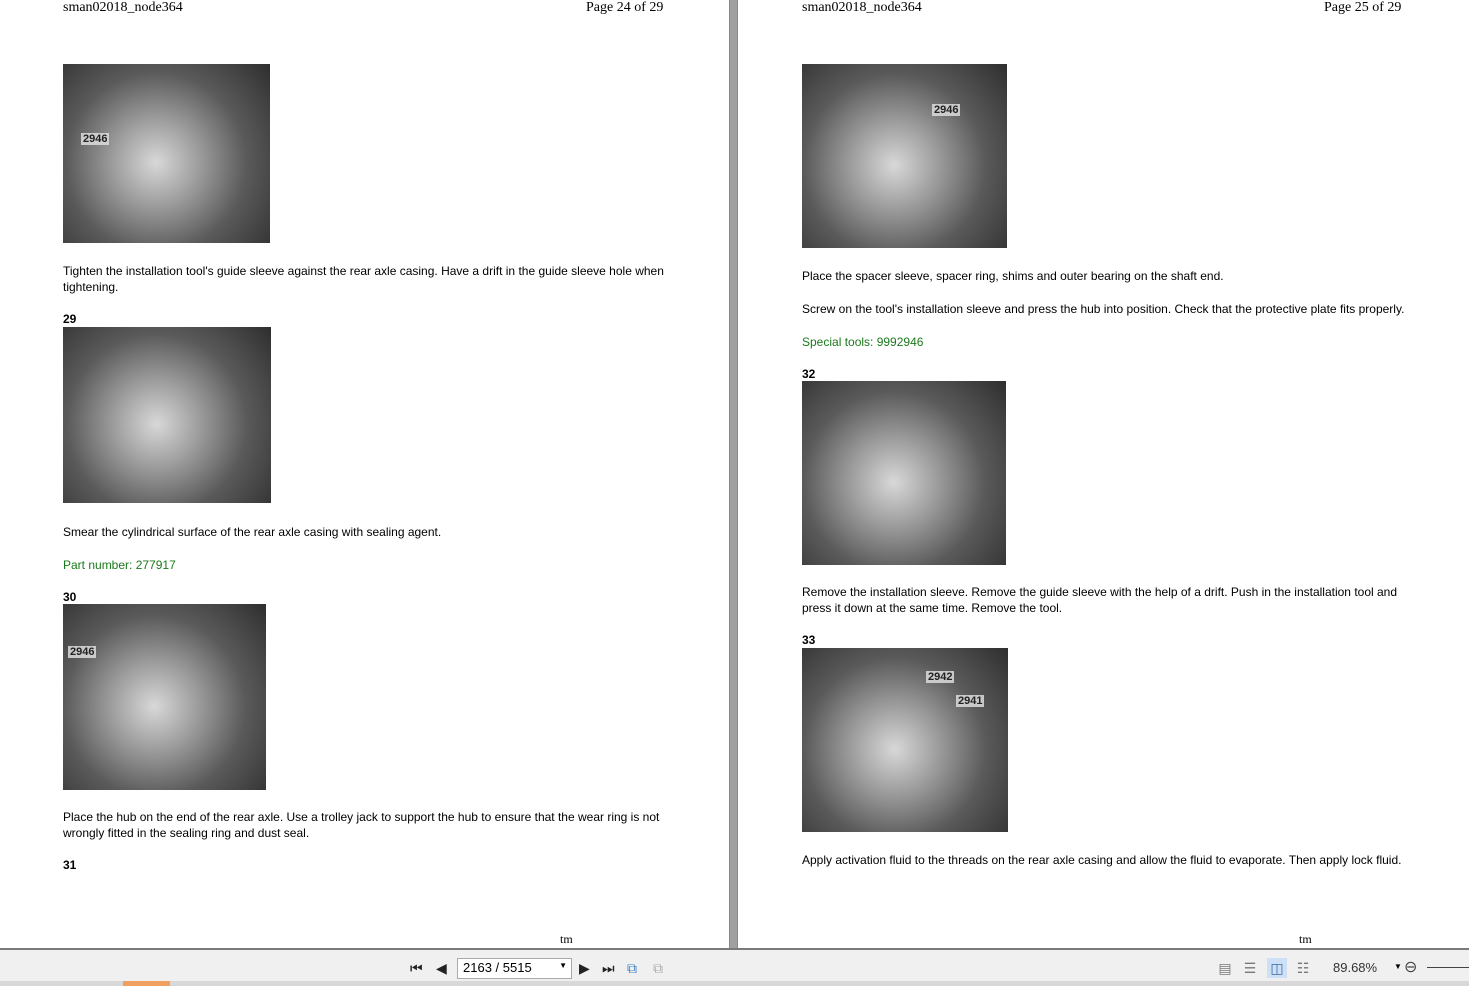 The image size is (1469, 986). Describe the element at coordinates (625, 7) in the screenshot. I see `header-page-number: Page 24 of 29` at that location.